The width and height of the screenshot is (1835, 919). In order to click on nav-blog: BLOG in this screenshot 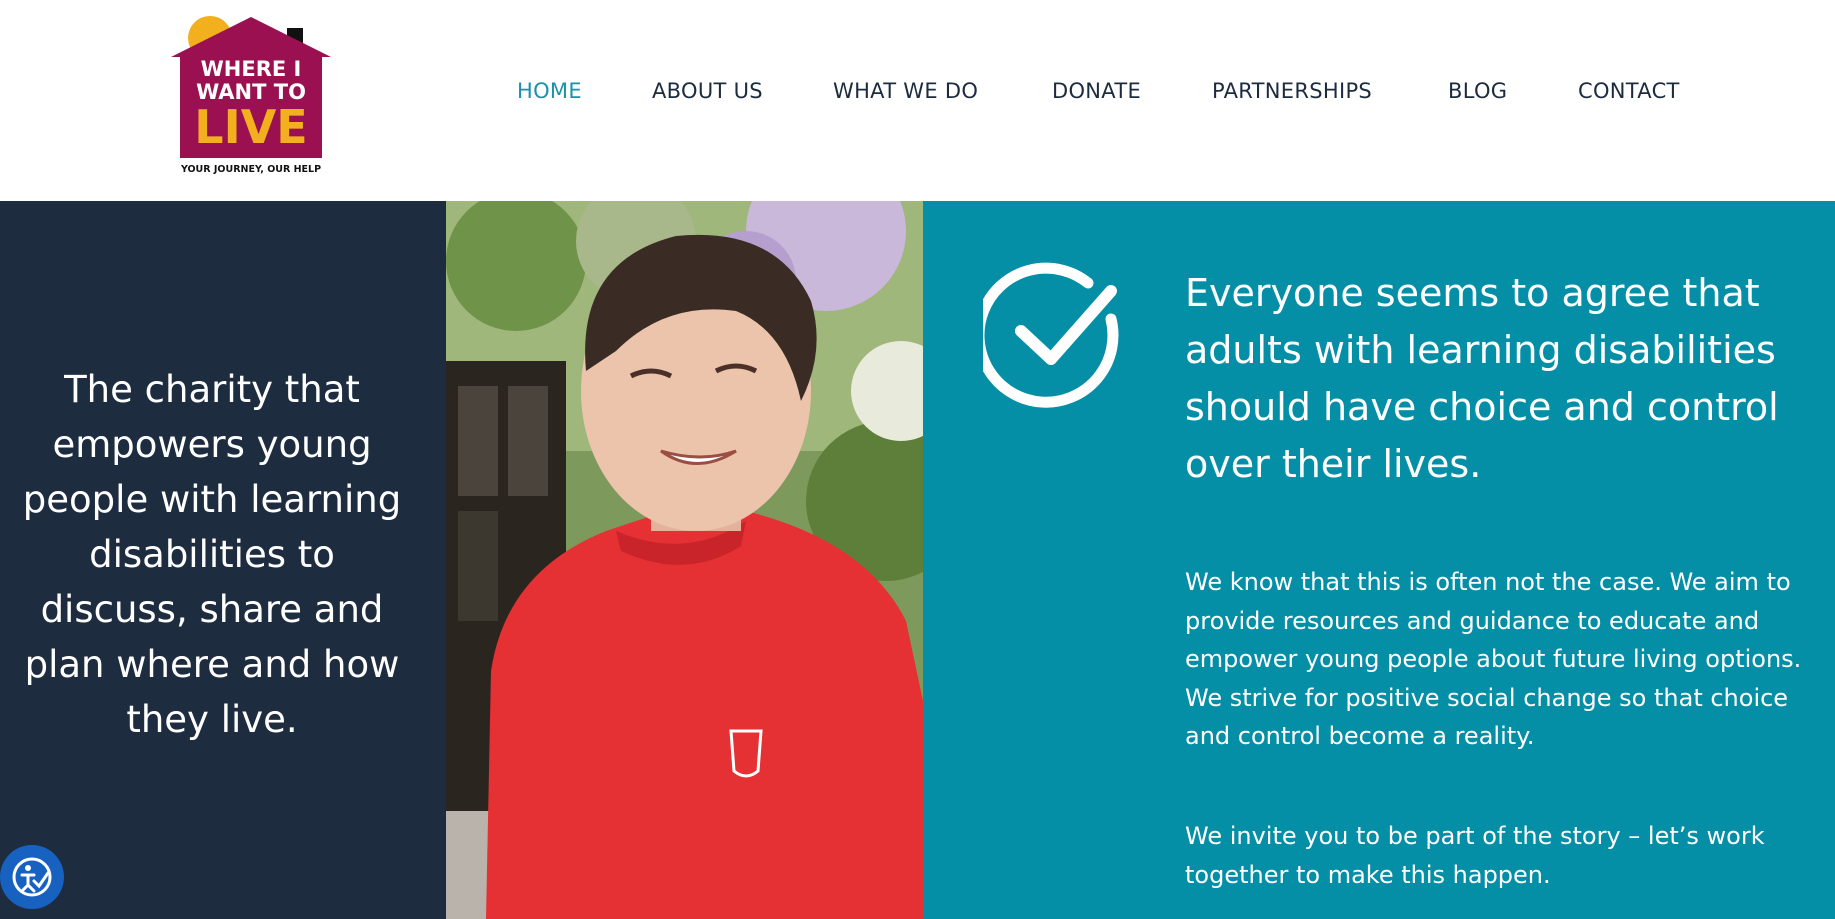, I will do `click(1477, 91)`.